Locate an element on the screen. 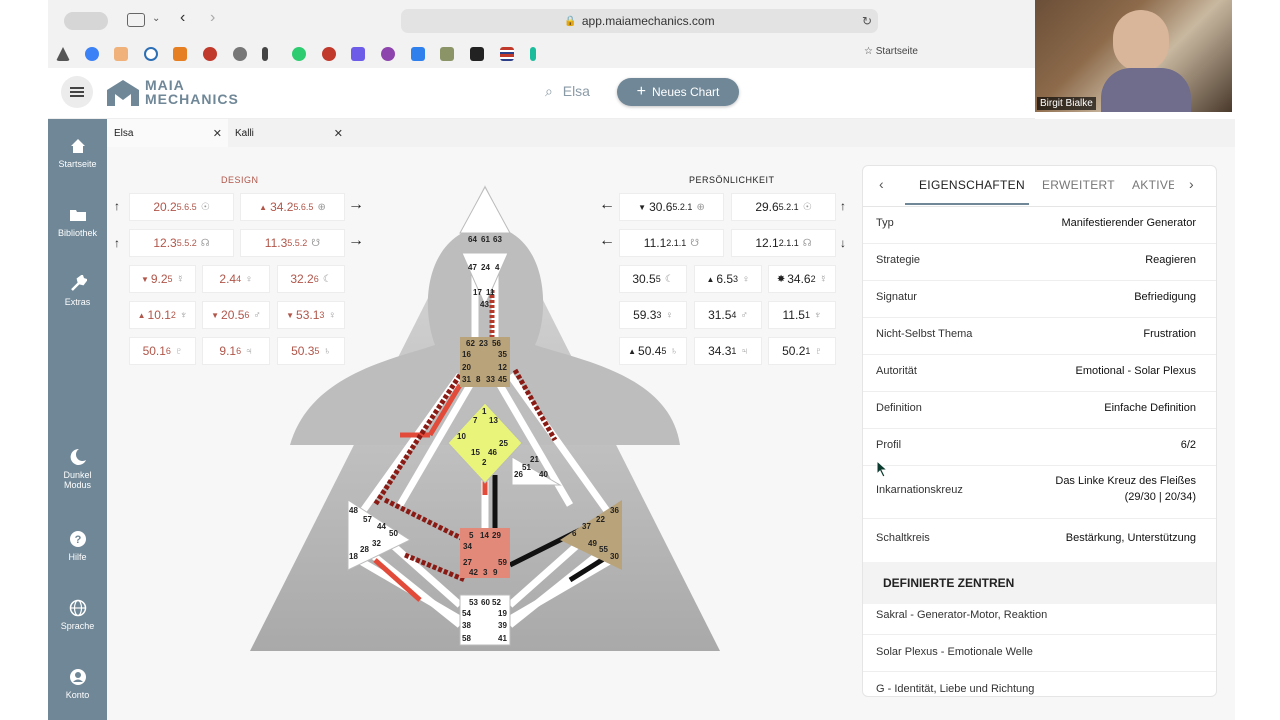 The height and width of the screenshot is (720, 1280). design-planet-box: 50.1 6 ♇ is located at coordinates (162, 351).